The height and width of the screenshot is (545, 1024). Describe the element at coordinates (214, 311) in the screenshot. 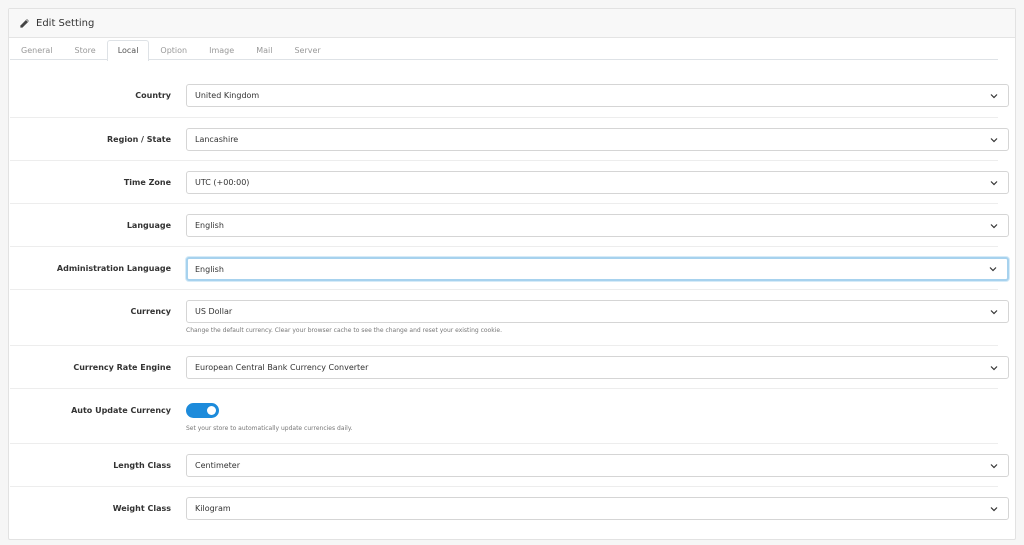

I see `currency-value: US Dollar` at that location.